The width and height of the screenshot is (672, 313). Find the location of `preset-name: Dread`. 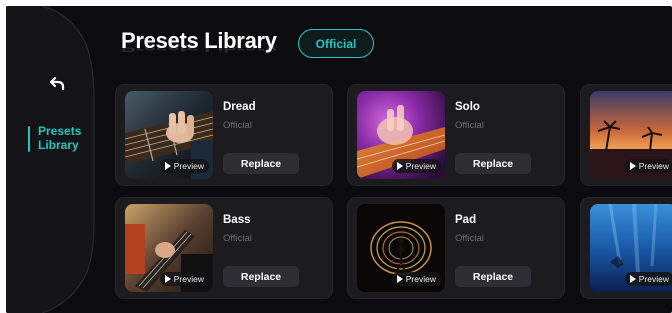

preset-name: Dread is located at coordinates (239, 107).